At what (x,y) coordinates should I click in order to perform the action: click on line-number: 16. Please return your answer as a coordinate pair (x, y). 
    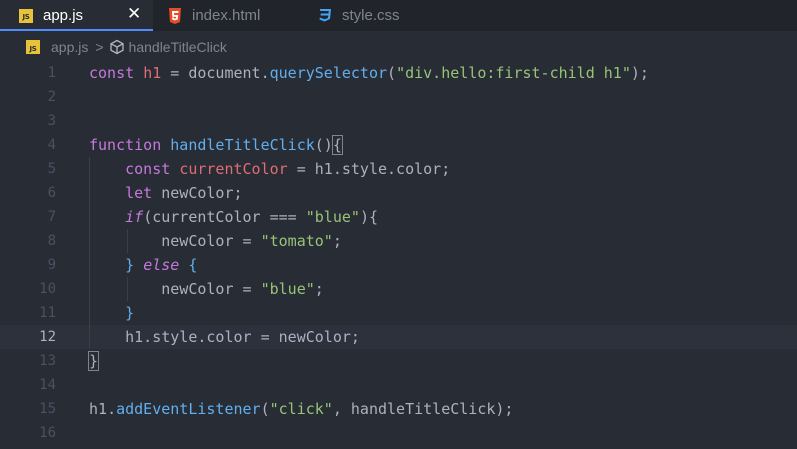
    Looking at the image, I should click on (47, 433).